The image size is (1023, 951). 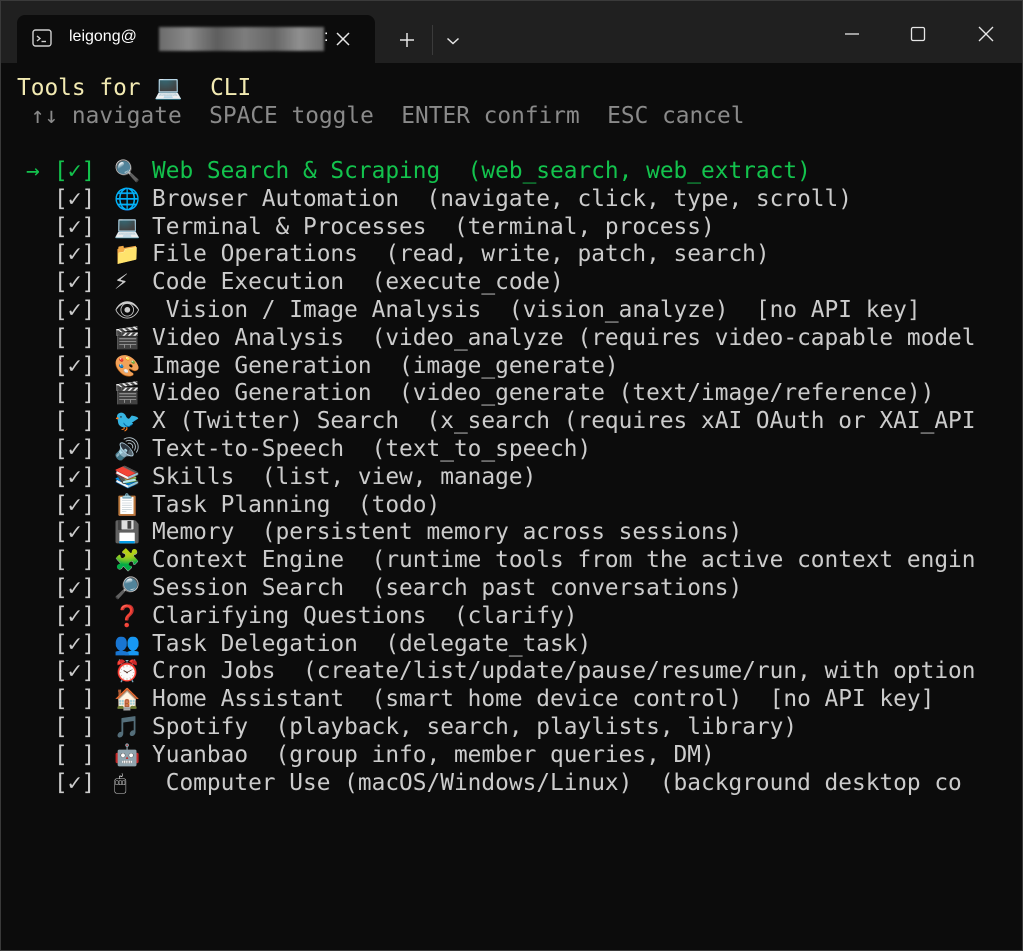 I want to click on tool-emoji-icon: ❓, so click(x=127, y=615).